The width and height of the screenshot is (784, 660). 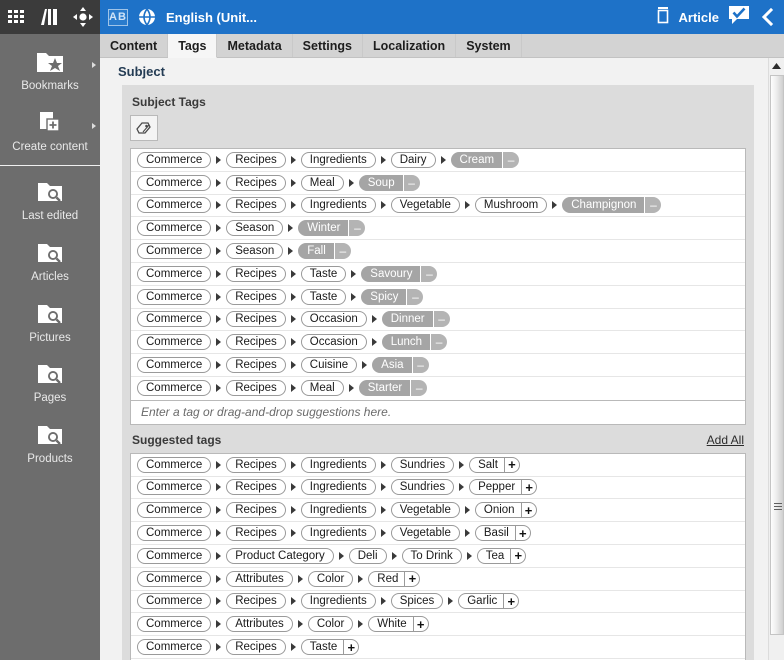 What do you see at coordinates (144, 128) in the screenshot?
I see `tag-label-icon` at bounding box center [144, 128].